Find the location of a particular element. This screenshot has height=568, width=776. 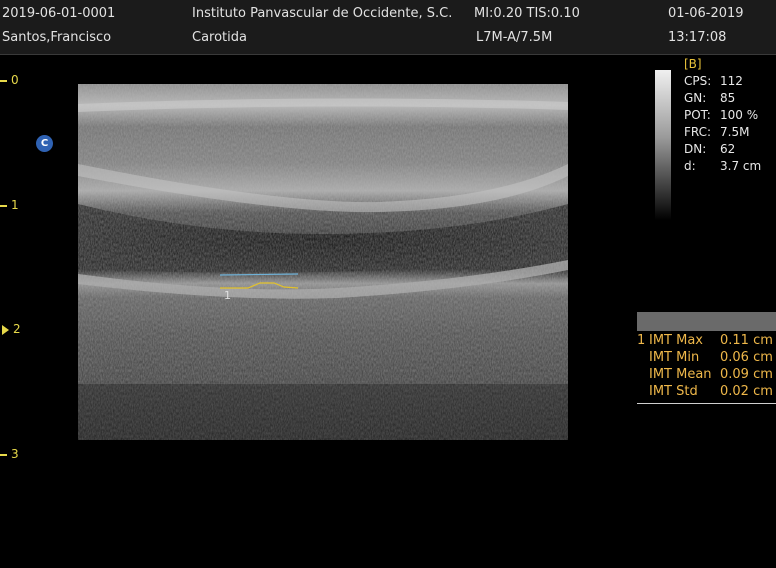

param-key: FRC: is located at coordinates (698, 132).